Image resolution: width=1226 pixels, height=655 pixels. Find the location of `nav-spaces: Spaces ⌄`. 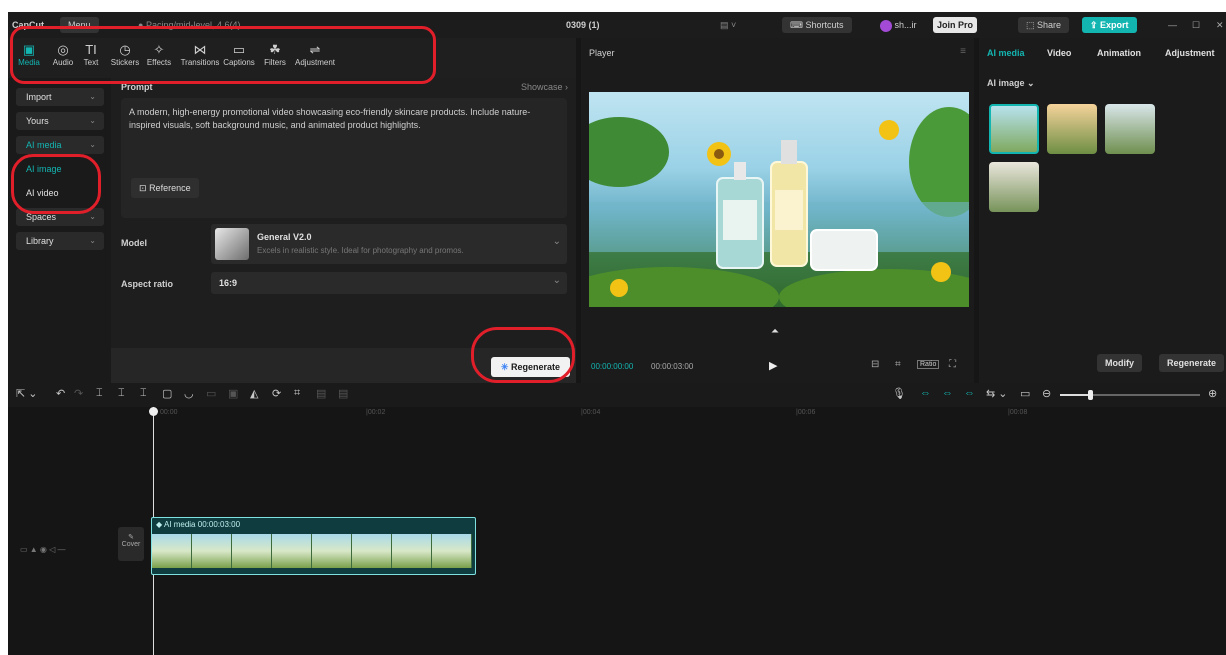

nav-spaces: Spaces ⌄ is located at coordinates (60, 217).